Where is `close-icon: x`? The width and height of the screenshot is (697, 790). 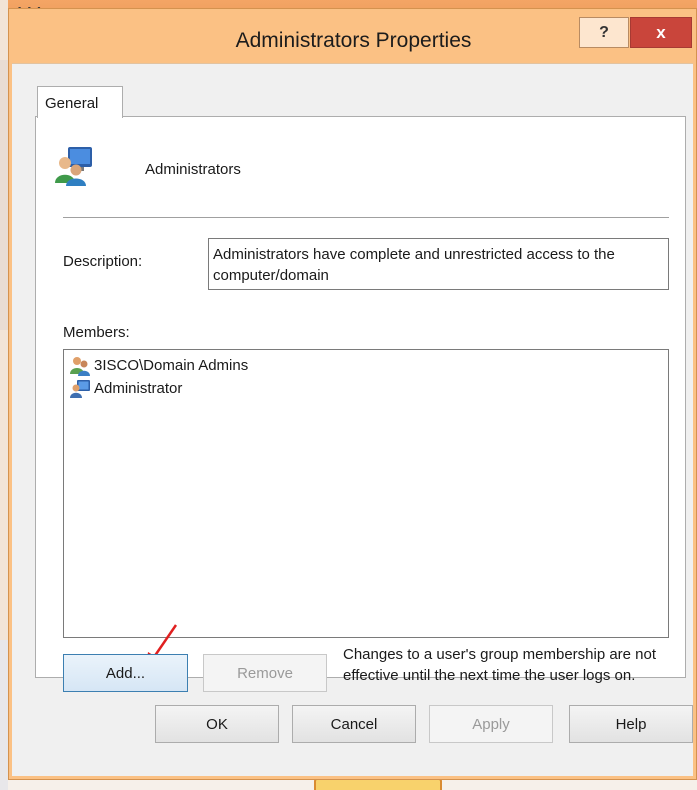
close-icon: x is located at coordinates (661, 32).